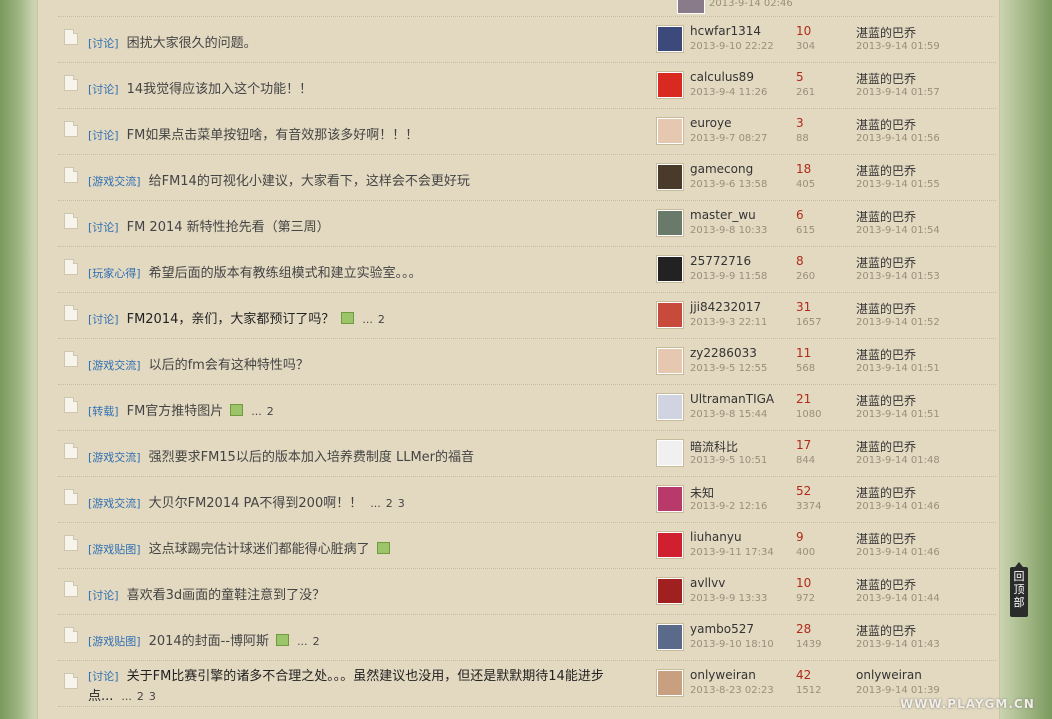 The height and width of the screenshot is (719, 1052). What do you see at coordinates (231, 319) in the screenshot?
I see `thread-title-link: FM2014，亲们，大家都预订了吗？` at bounding box center [231, 319].